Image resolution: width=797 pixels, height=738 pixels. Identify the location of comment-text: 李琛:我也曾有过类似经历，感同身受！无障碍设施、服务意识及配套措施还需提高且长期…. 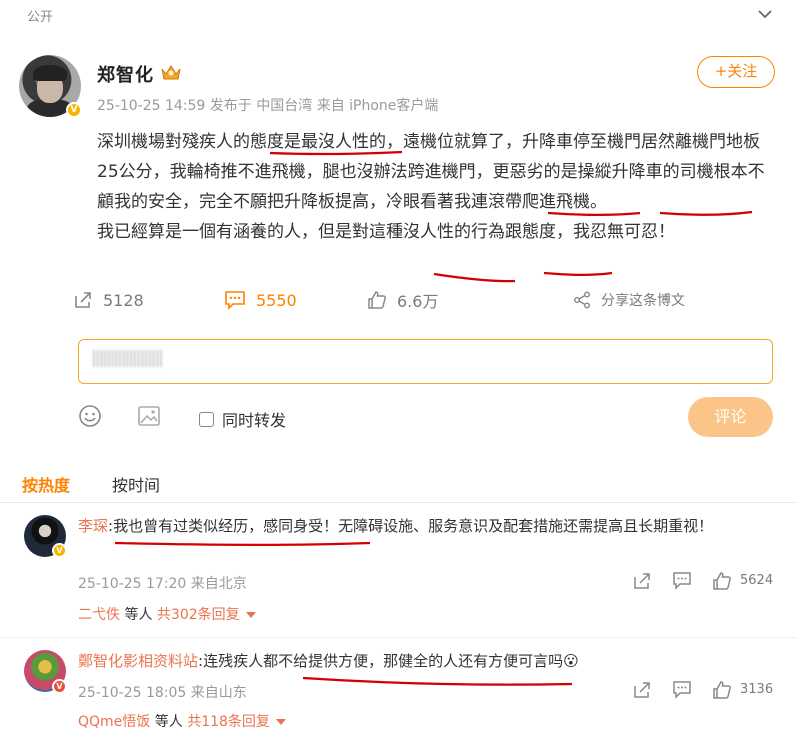
(420, 526).